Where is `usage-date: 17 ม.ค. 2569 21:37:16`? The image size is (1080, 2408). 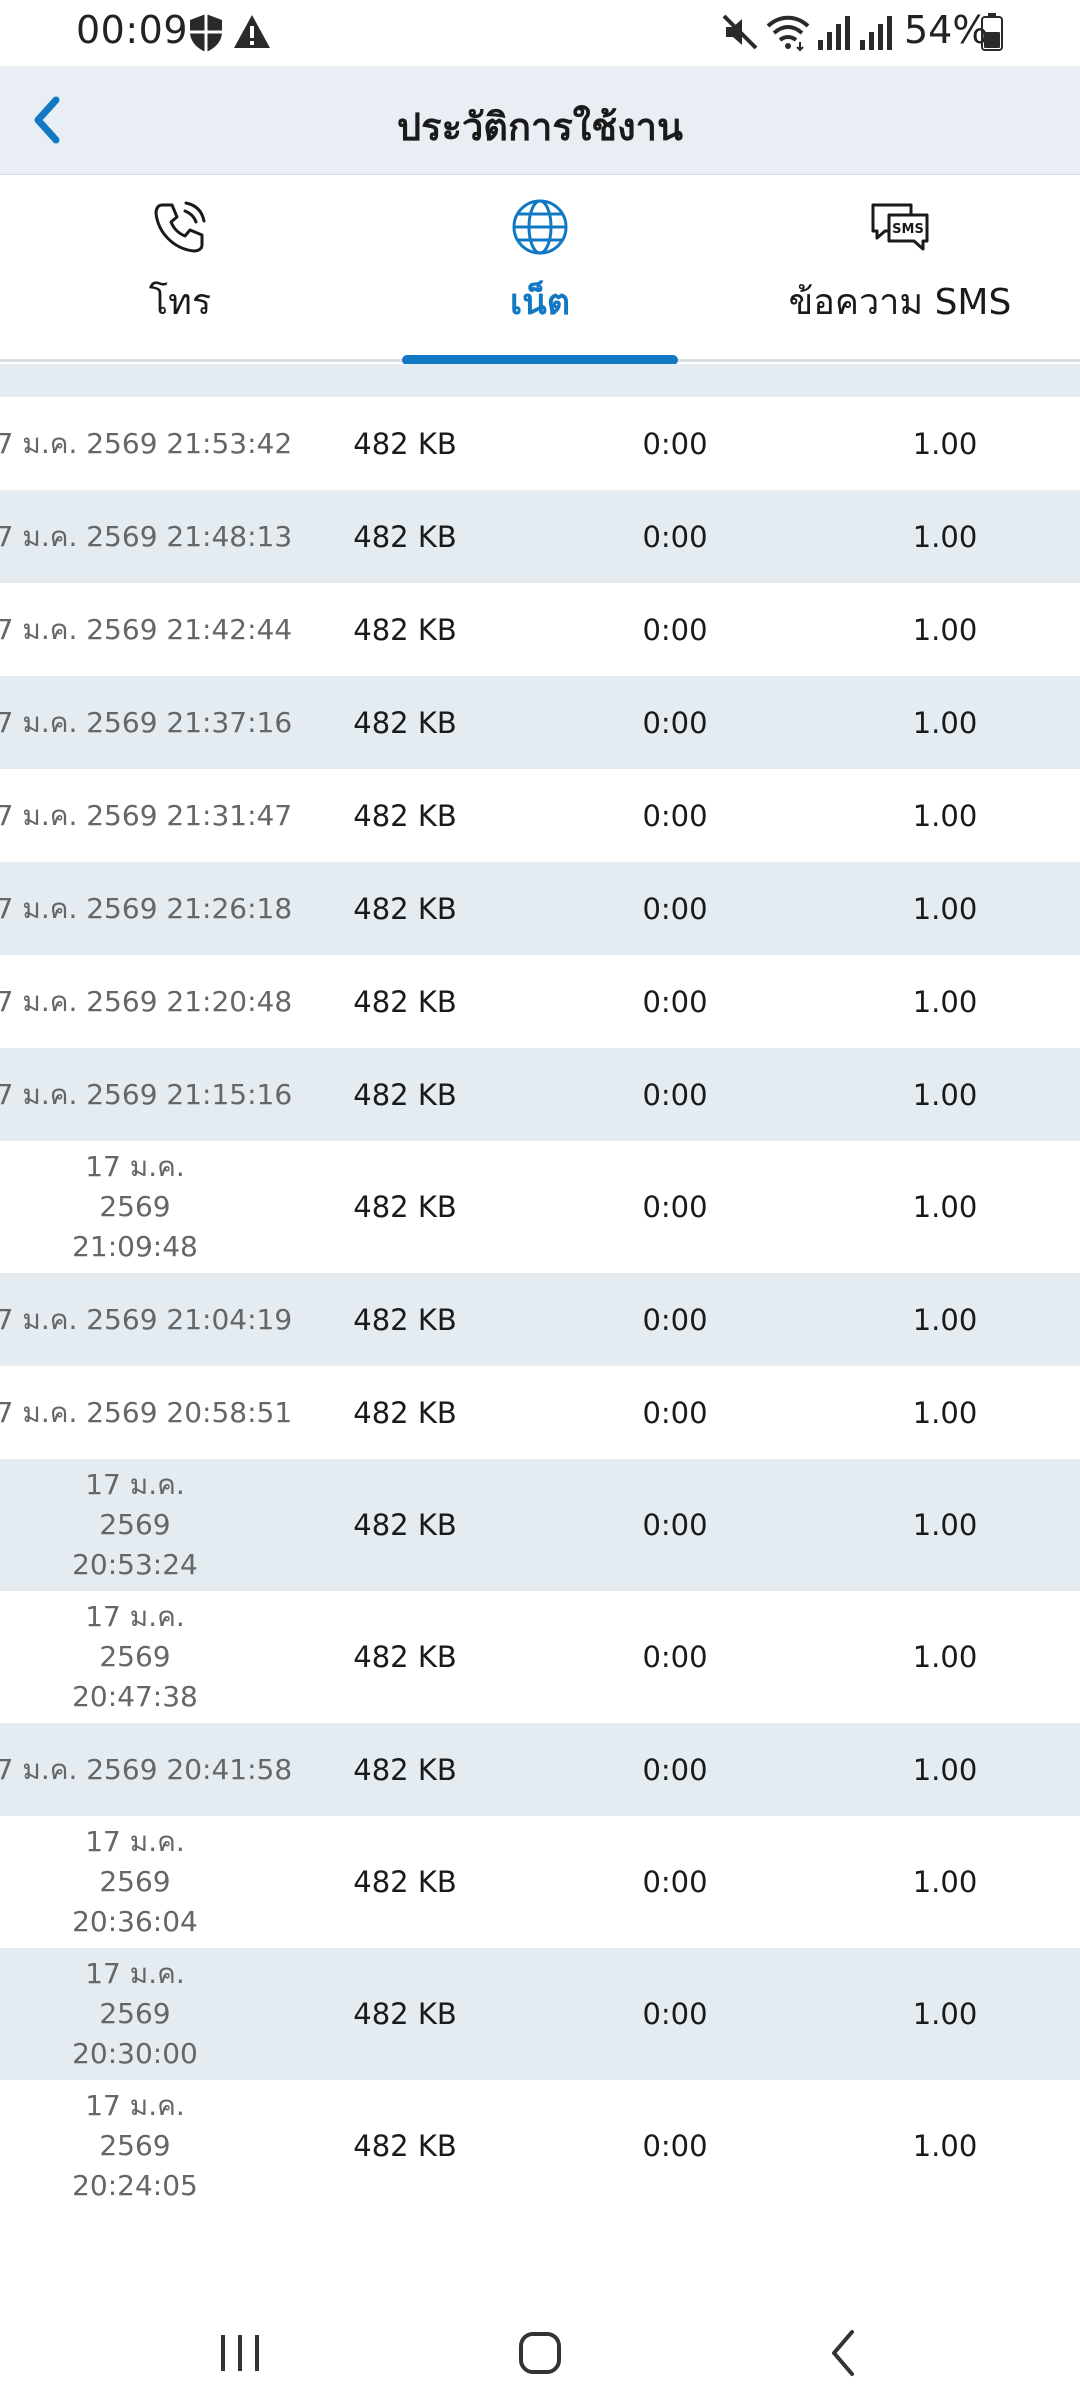
usage-date: 17 ม.ค. 2569 21:37:16 is located at coordinates (146, 722).